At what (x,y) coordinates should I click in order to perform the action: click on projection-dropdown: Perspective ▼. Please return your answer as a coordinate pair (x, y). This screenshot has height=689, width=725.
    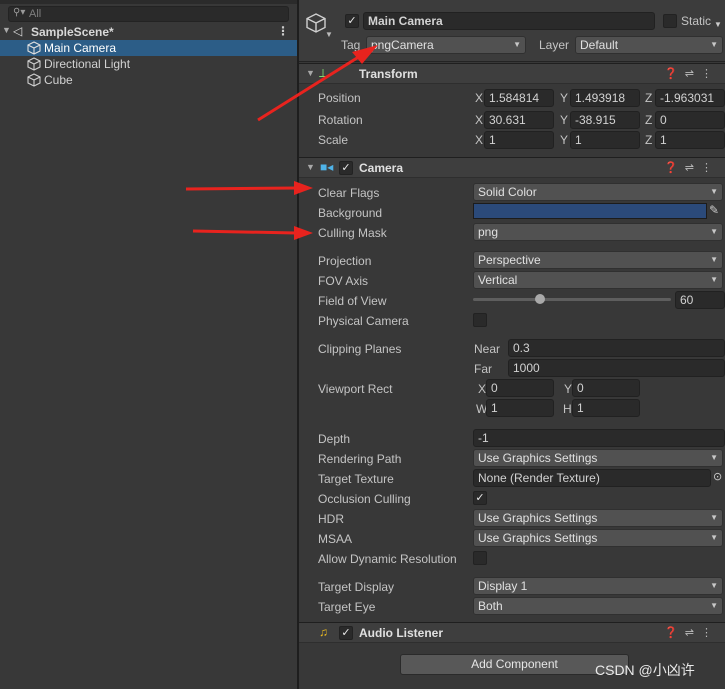
    Looking at the image, I should click on (598, 260).